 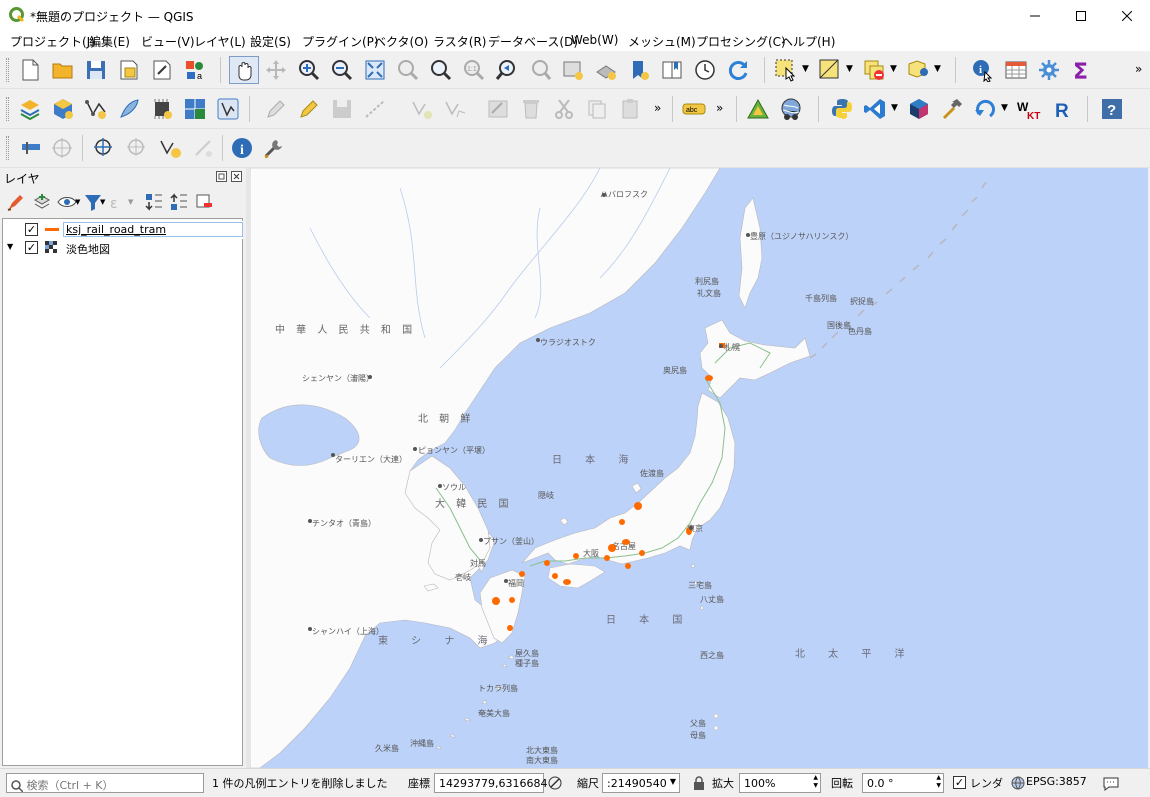 I want to click on new-spatialite-layer-icon, so click(x=129, y=109).